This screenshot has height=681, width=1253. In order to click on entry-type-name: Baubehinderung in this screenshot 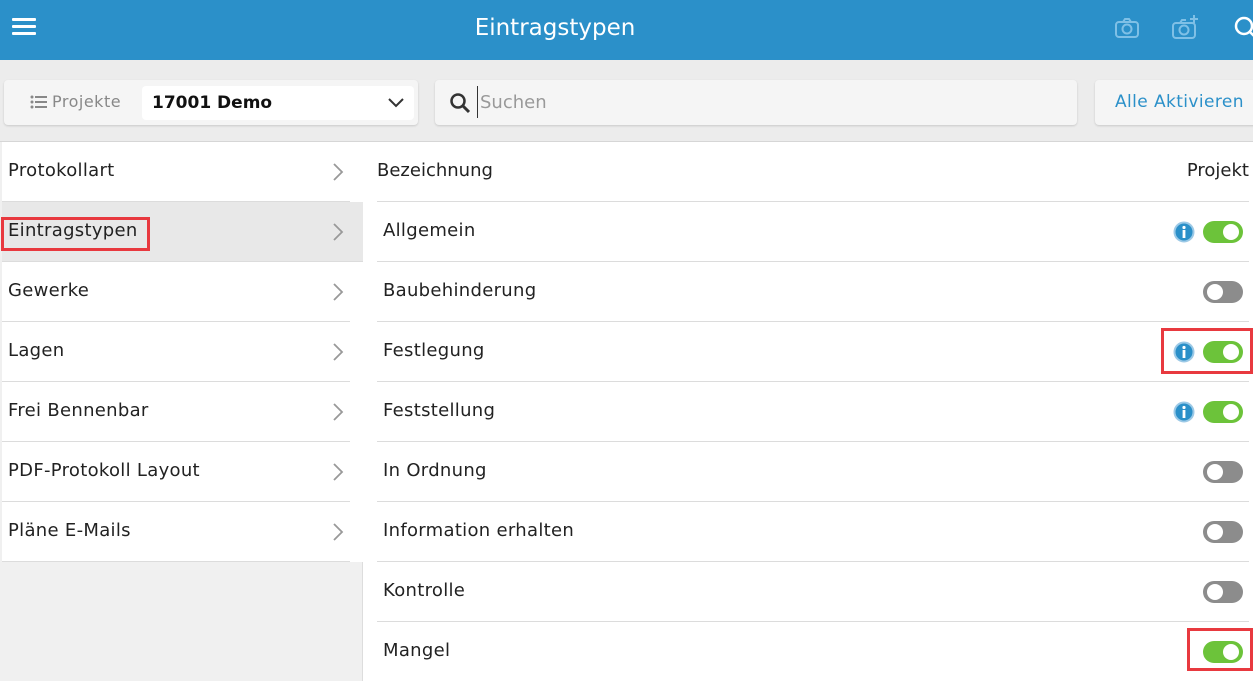, I will do `click(460, 290)`.